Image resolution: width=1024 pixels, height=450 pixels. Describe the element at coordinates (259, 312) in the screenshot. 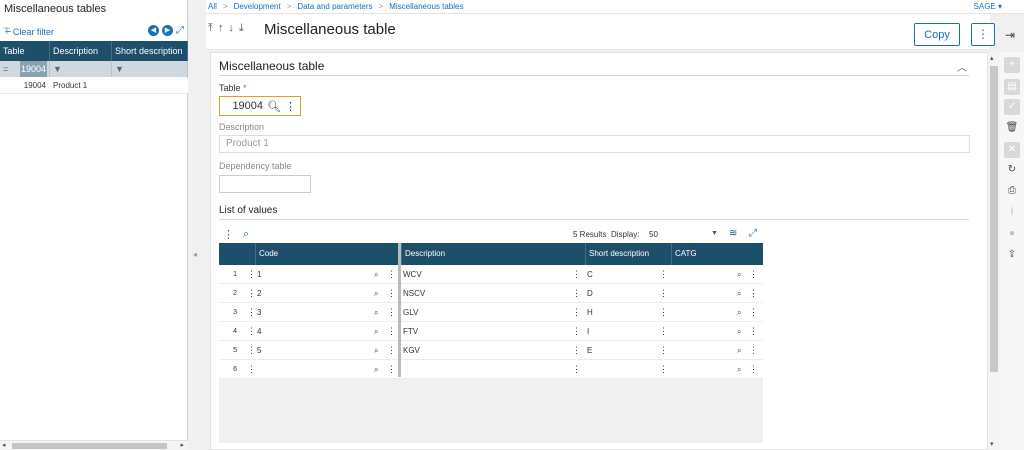

I see `cell-code: 3` at that location.